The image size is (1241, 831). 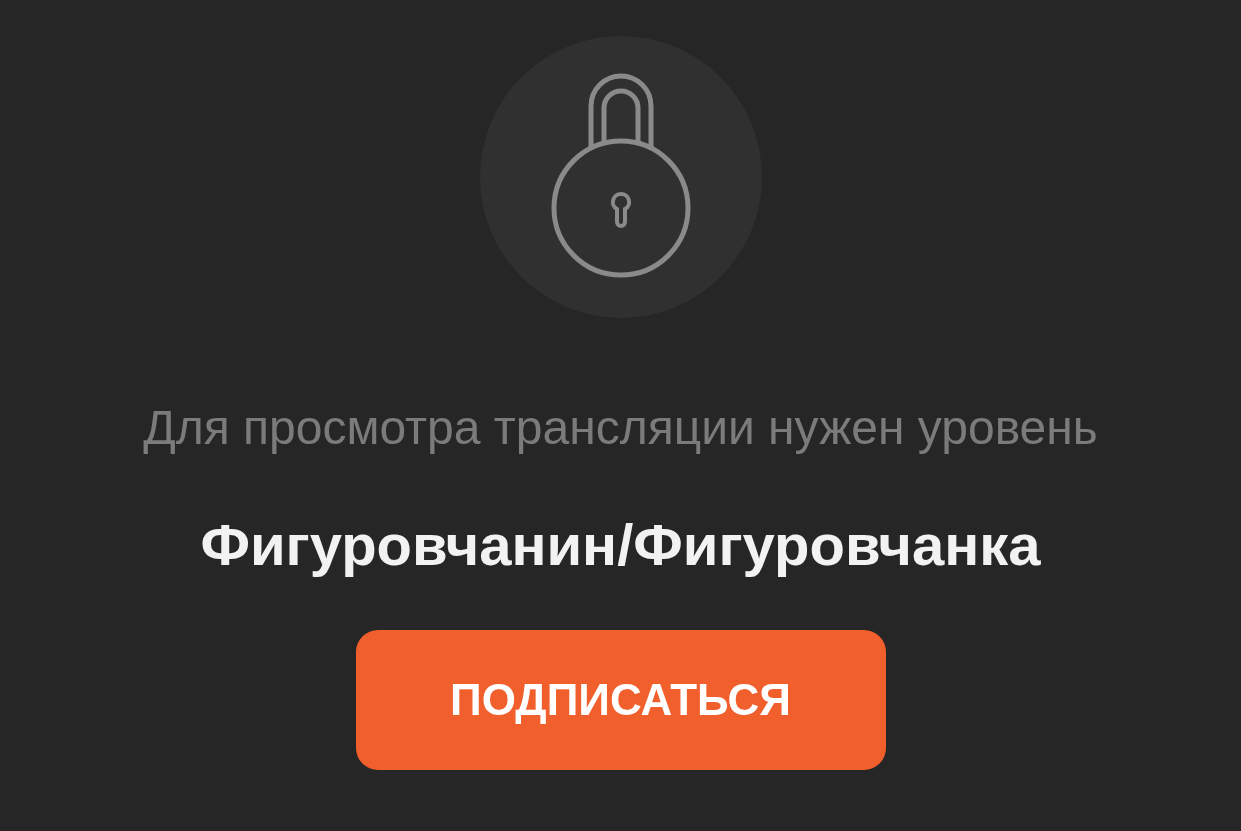 I want to click on access-message: Для просмотра трансляции нужен уровень, so click(x=620, y=428).